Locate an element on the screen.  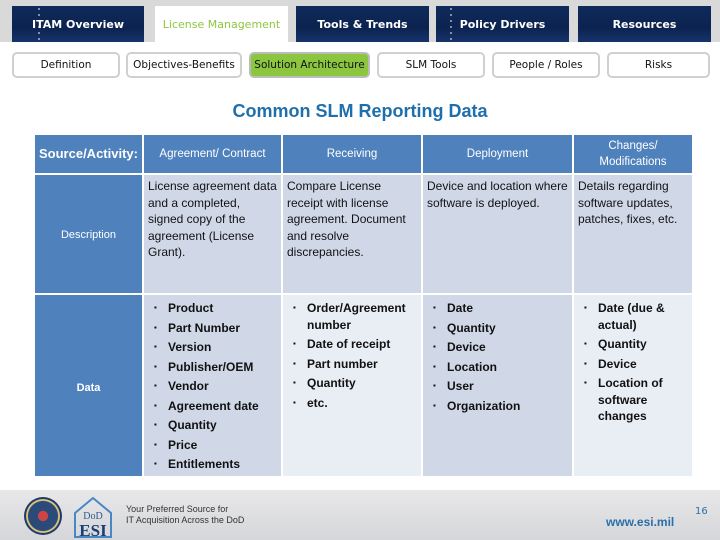
dod-esi-logo: DoD ESI is located at coordinates (93, 517).